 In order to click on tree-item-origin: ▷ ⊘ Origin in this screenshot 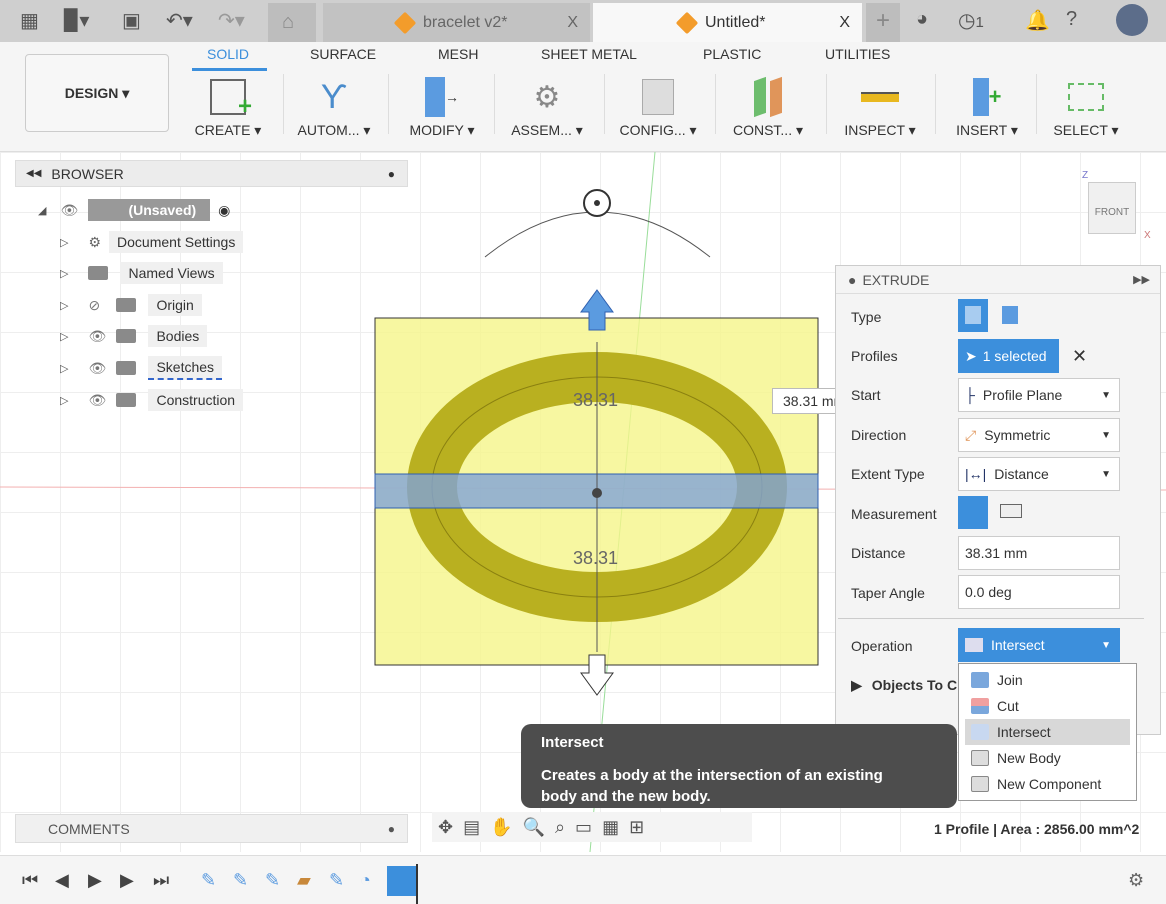, I will do `click(131, 305)`.